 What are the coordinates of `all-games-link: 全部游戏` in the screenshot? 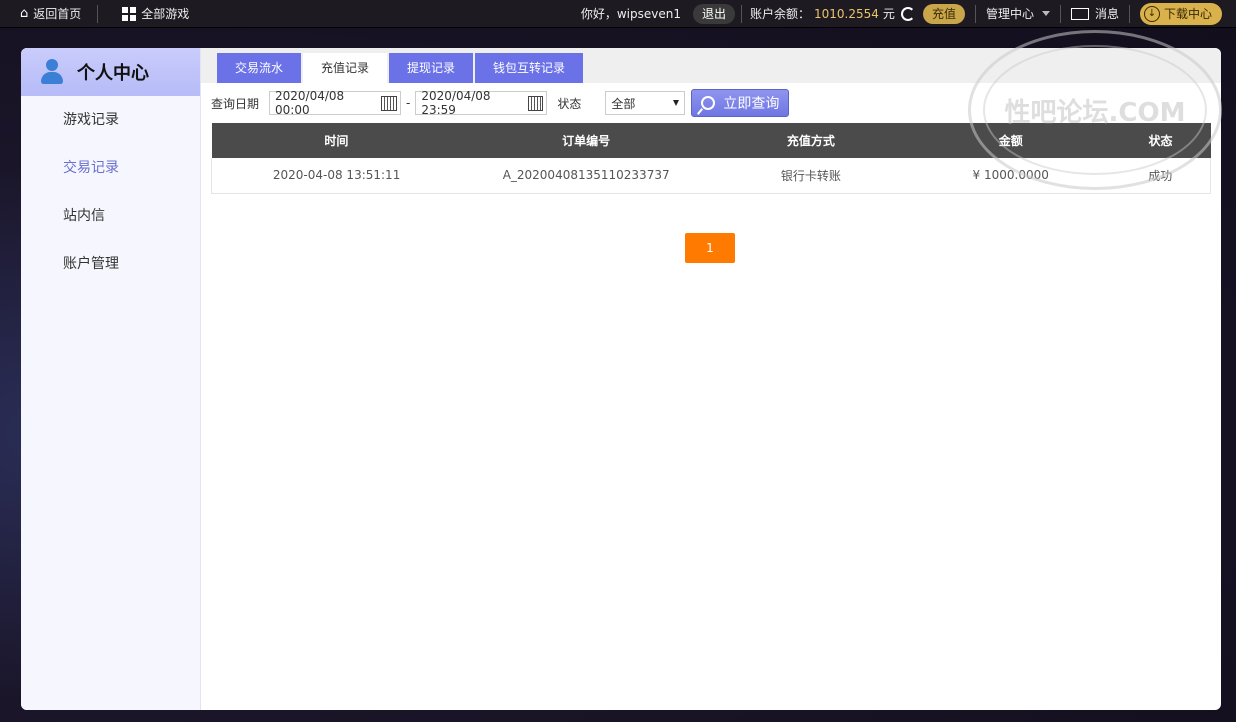 It's located at (148, 14).